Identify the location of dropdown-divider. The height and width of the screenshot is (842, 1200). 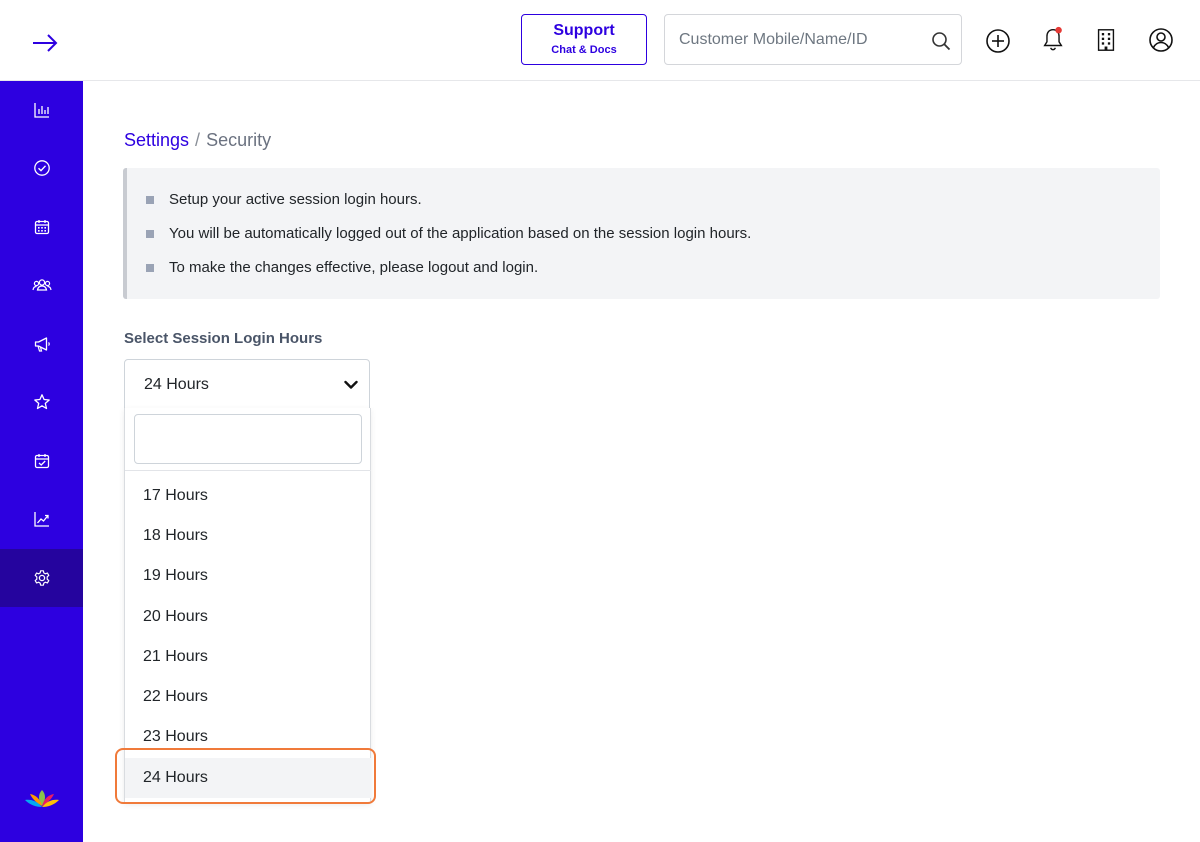
(248, 470).